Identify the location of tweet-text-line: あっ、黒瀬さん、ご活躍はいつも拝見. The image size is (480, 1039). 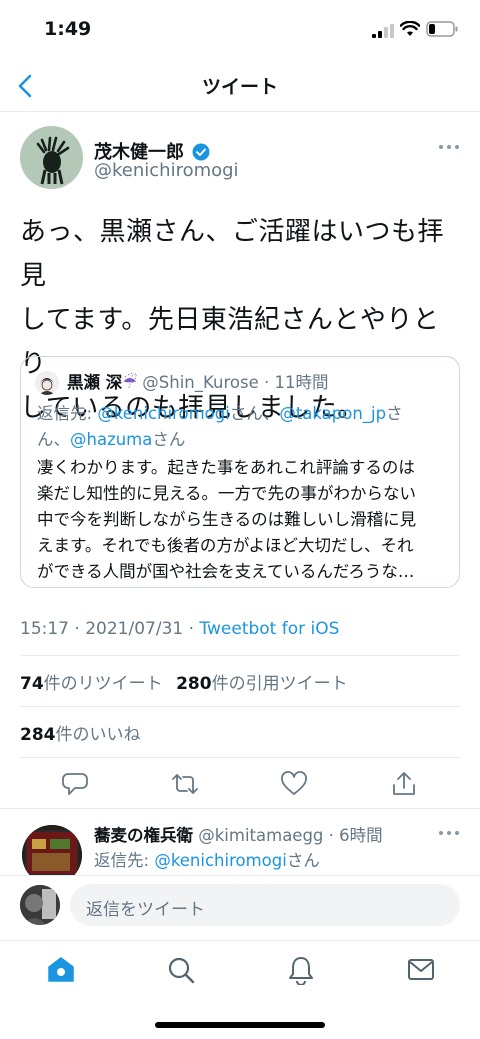
(232, 254).